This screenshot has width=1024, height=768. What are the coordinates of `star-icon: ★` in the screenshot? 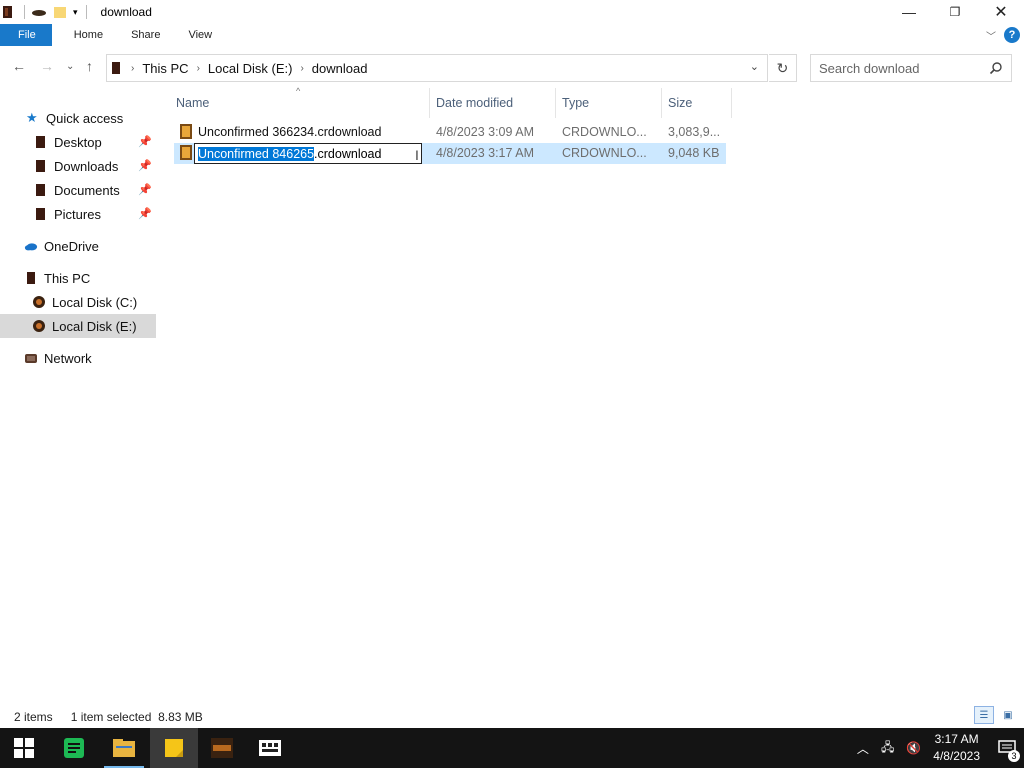 It's located at (32, 117).